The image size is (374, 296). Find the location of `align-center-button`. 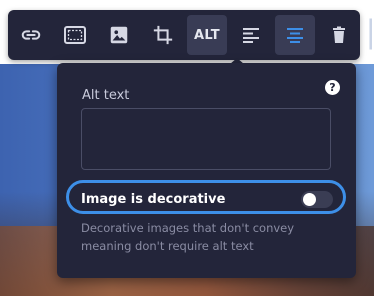

align-center-button is located at coordinates (295, 35).